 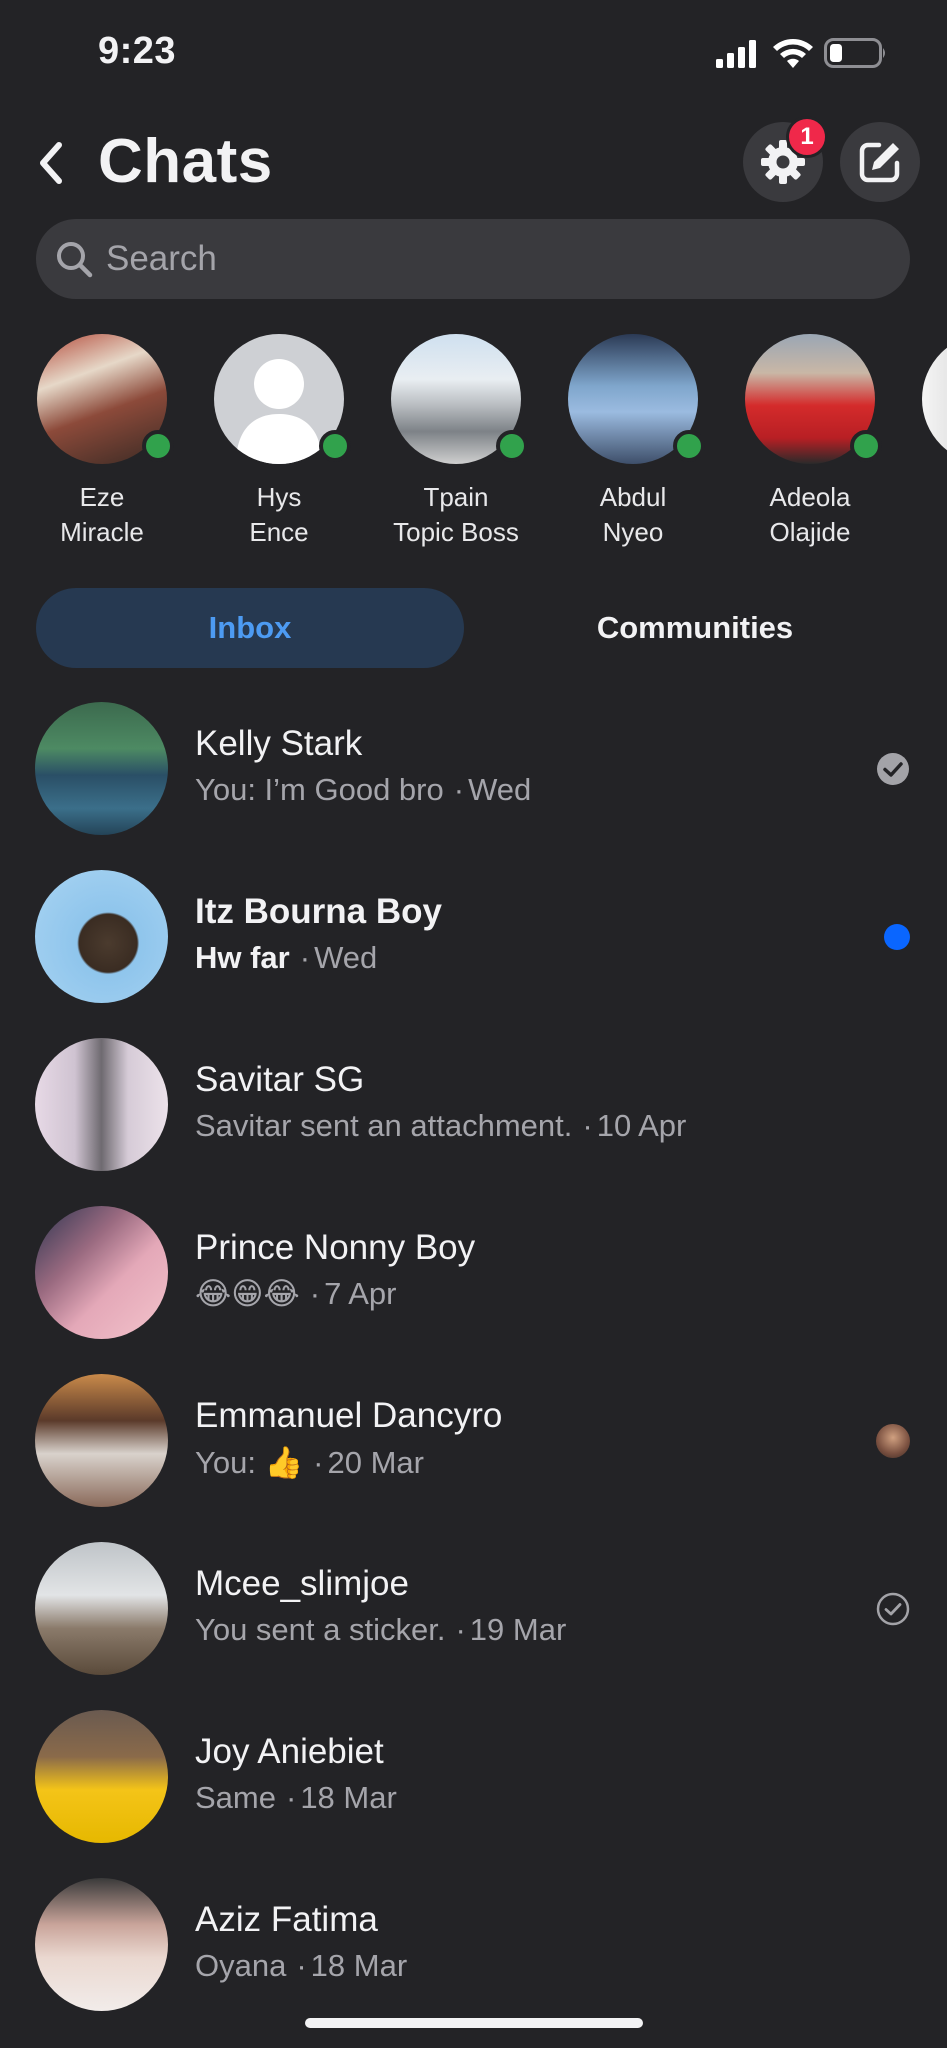 What do you see at coordinates (455, 445) in the screenshot?
I see `story-item: Tpain Topic Boss` at bounding box center [455, 445].